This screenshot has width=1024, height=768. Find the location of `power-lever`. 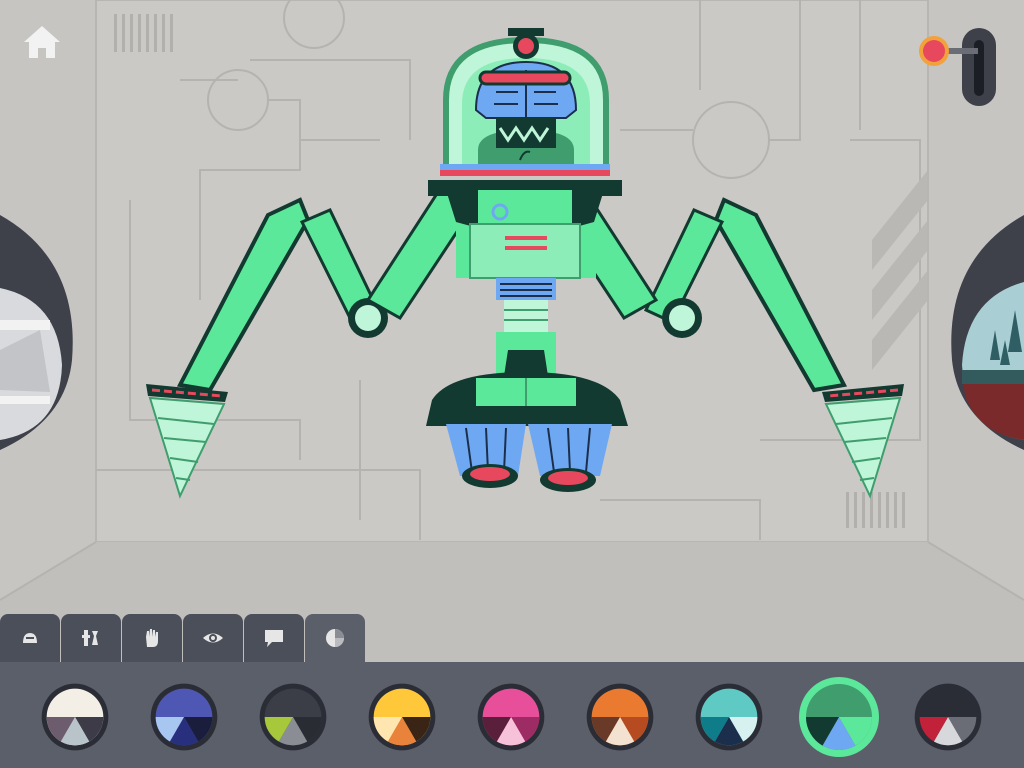

power-lever is located at coordinates (957, 67).